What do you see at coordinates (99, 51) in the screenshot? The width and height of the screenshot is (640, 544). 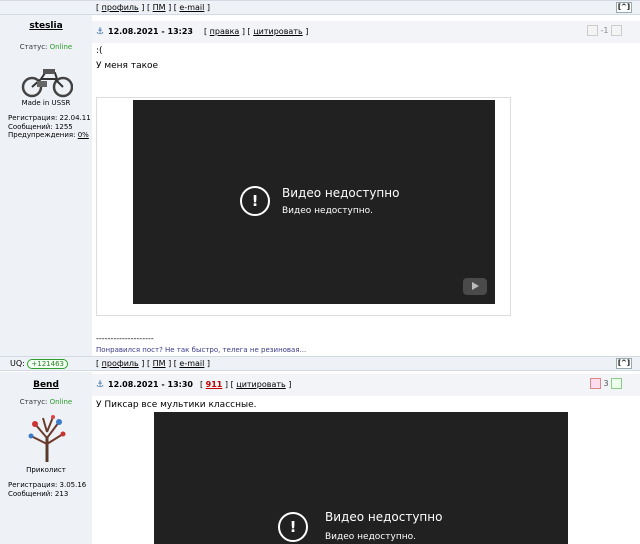 I see `post-text-line: :(` at bounding box center [99, 51].